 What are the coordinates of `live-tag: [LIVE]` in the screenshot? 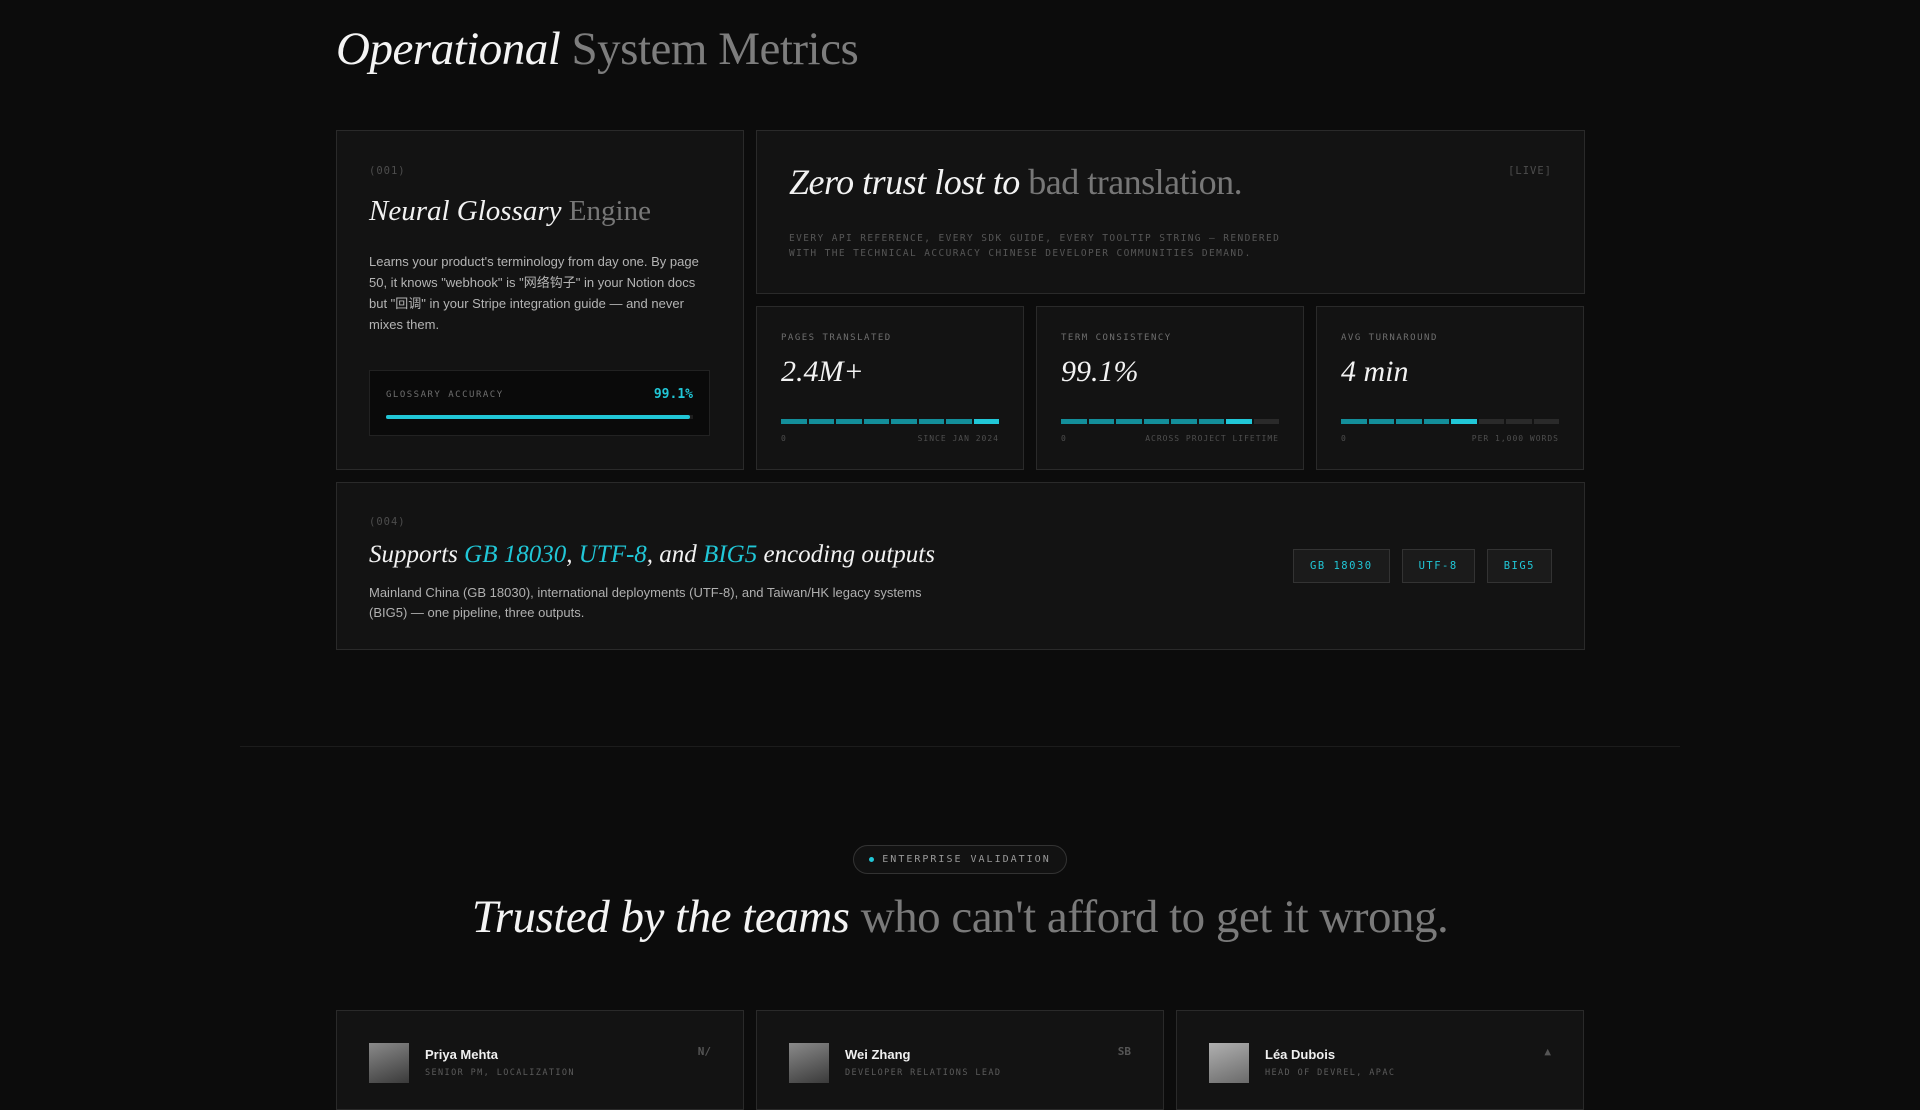 It's located at (1530, 171).